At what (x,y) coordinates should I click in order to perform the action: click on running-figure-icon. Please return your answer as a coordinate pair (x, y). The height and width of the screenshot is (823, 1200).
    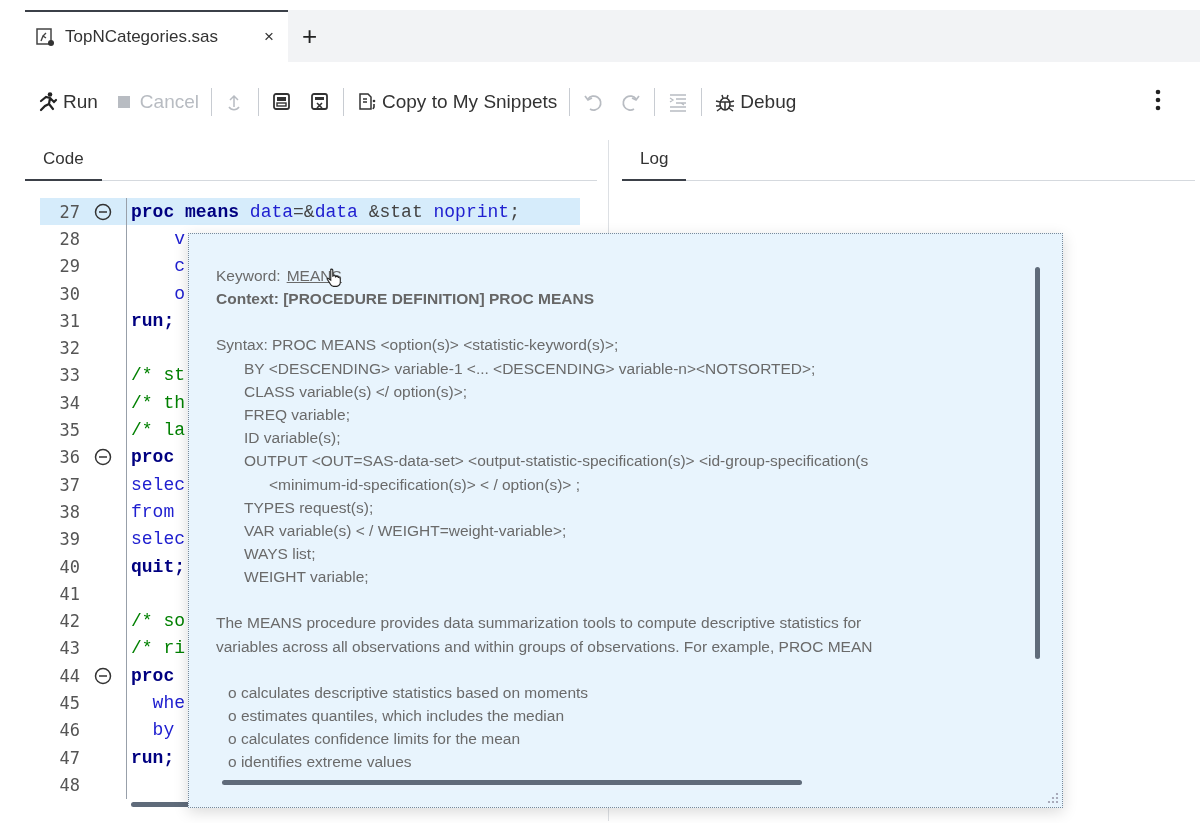
    Looking at the image, I should click on (48, 102).